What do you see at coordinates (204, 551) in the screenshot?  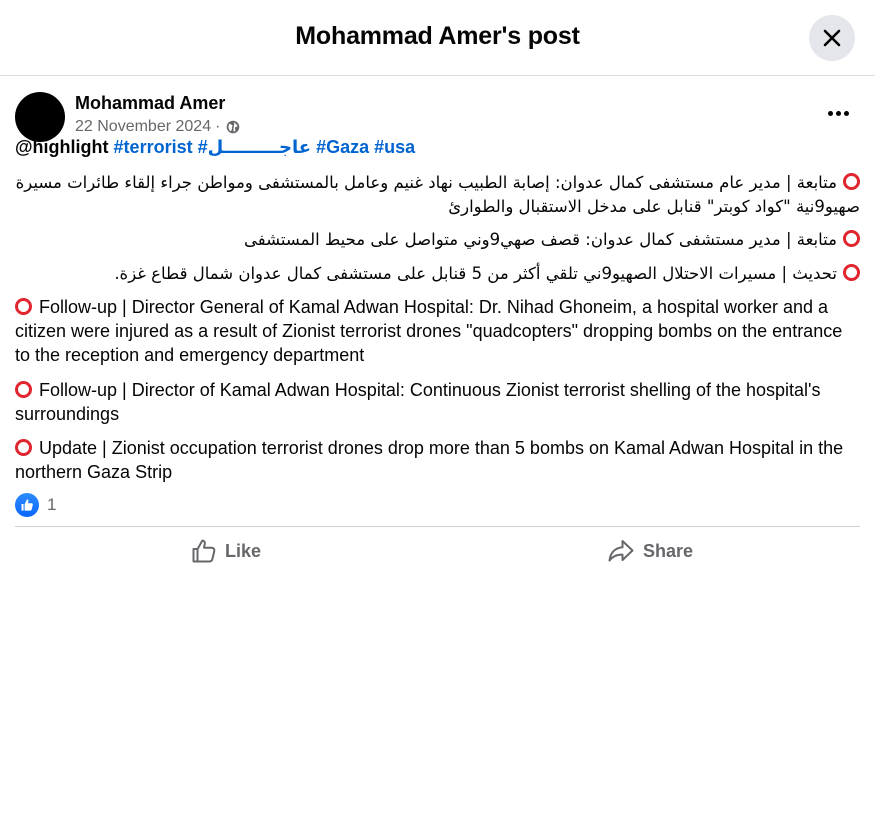 I see `thumbs-up-icon` at bounding box center [204, 551].